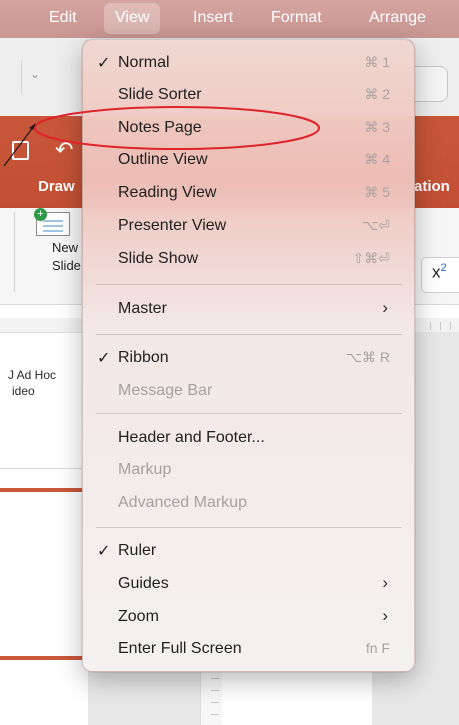 The width and height of the screenshot is (459, 725). Describe the element at coordinates (371, 258) in the screenshot. I see `shortcut: ⇧⌘⏎` at that location.